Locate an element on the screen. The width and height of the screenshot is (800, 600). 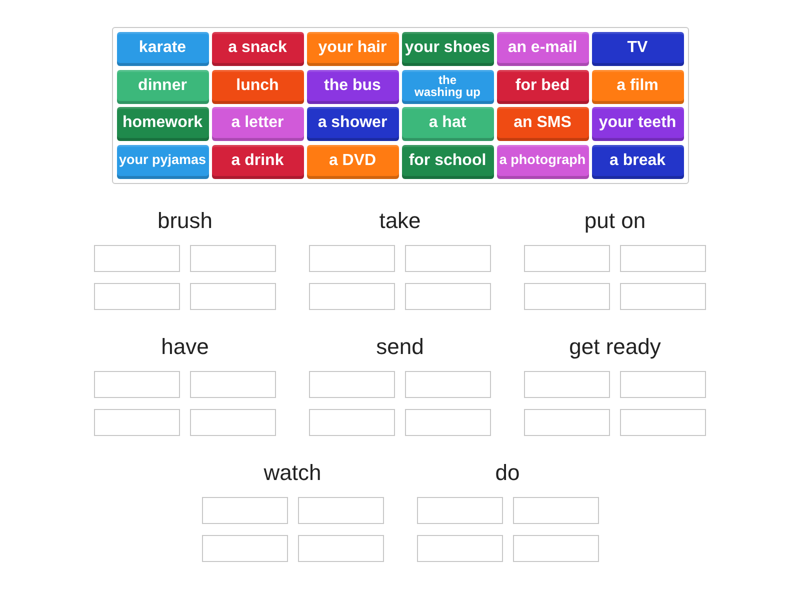
word-tile: homework is located at coordinates (162, 124).